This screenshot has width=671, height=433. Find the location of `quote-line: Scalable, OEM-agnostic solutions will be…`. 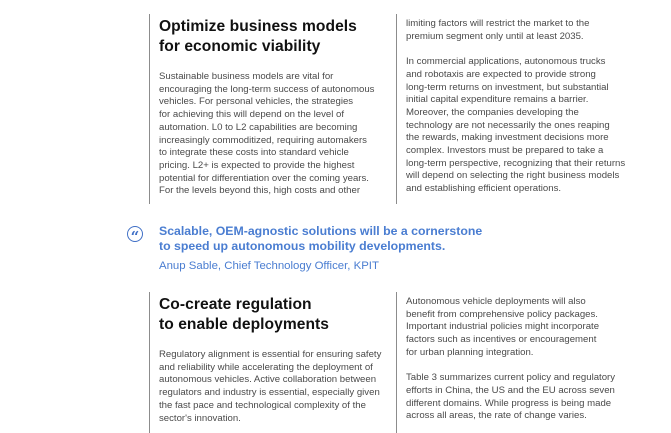

quote-line: Scalable, OEM-agnostic solutions will be… is located at coordinates (321, 231).